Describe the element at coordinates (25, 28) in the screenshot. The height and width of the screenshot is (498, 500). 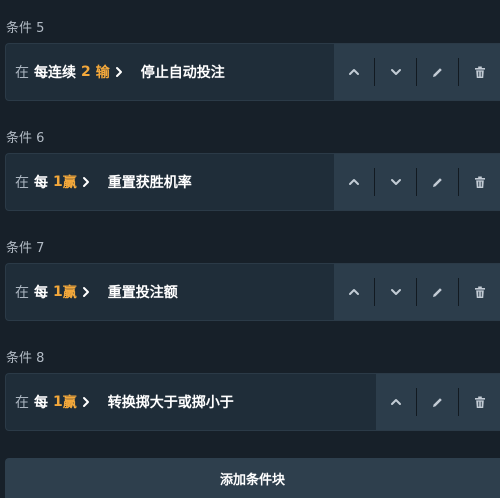
I see `condition-5-label: 条件 5` at that location.